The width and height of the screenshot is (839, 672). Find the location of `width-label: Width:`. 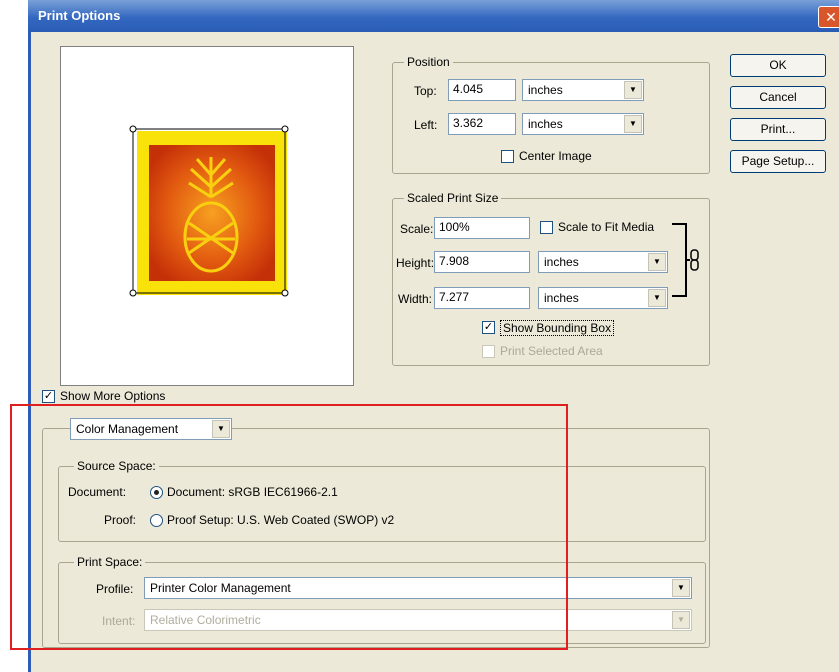

width-label: Width: is located at coordinates (415, 299).